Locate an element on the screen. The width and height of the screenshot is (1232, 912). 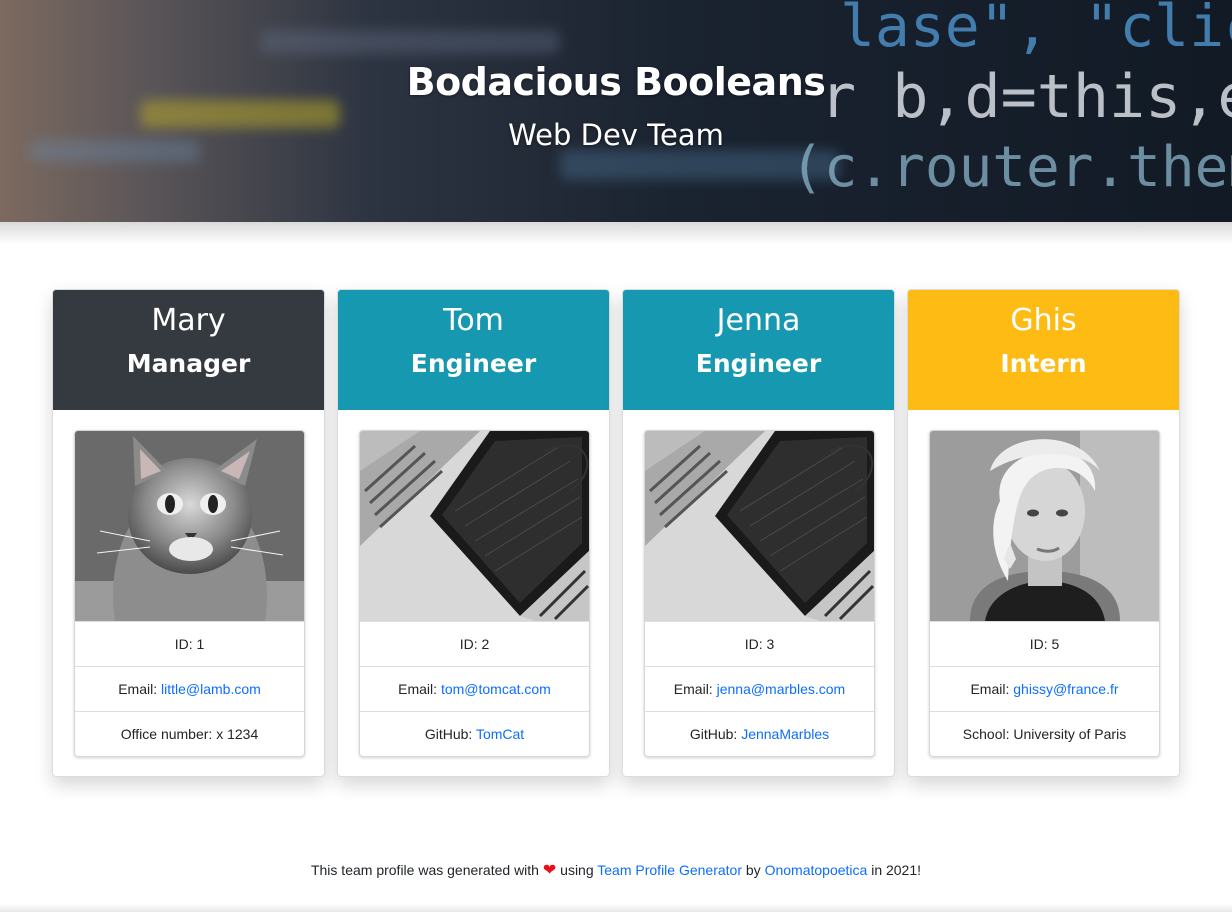
page-title: Bodacious Booleans is located at coordinates (616, 82).